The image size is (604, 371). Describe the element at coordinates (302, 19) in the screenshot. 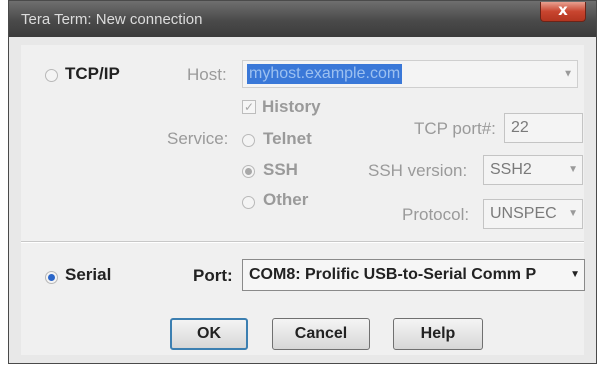

I see `title-bar: Tera Term: New connection x` at that location.